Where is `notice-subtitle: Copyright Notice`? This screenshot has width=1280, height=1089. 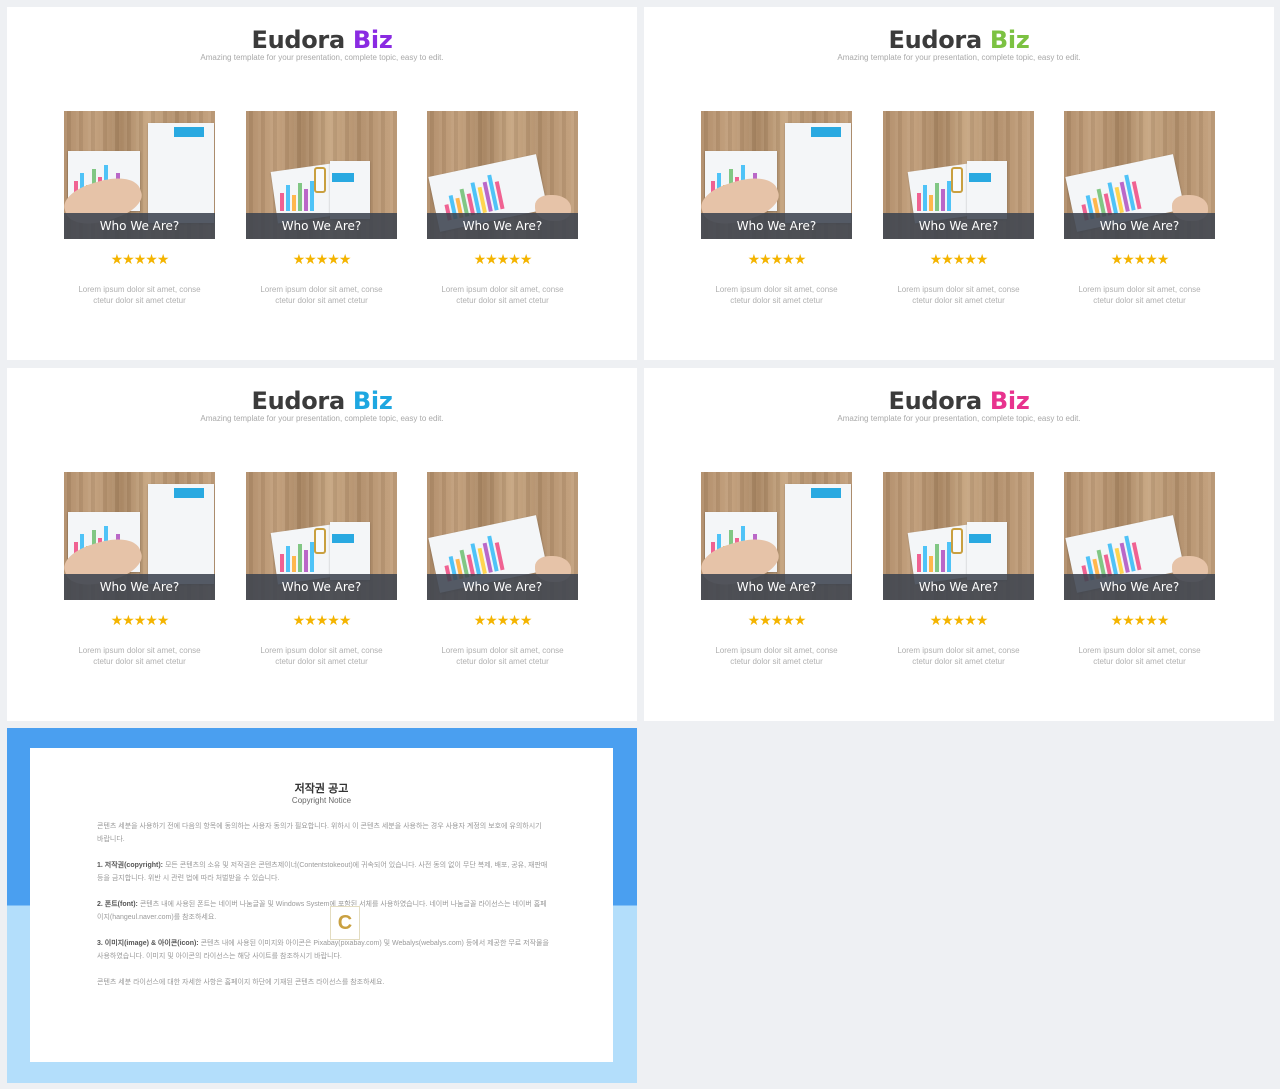 notice-subtitle: Copyright Notice is located at coordinates (321, 800).